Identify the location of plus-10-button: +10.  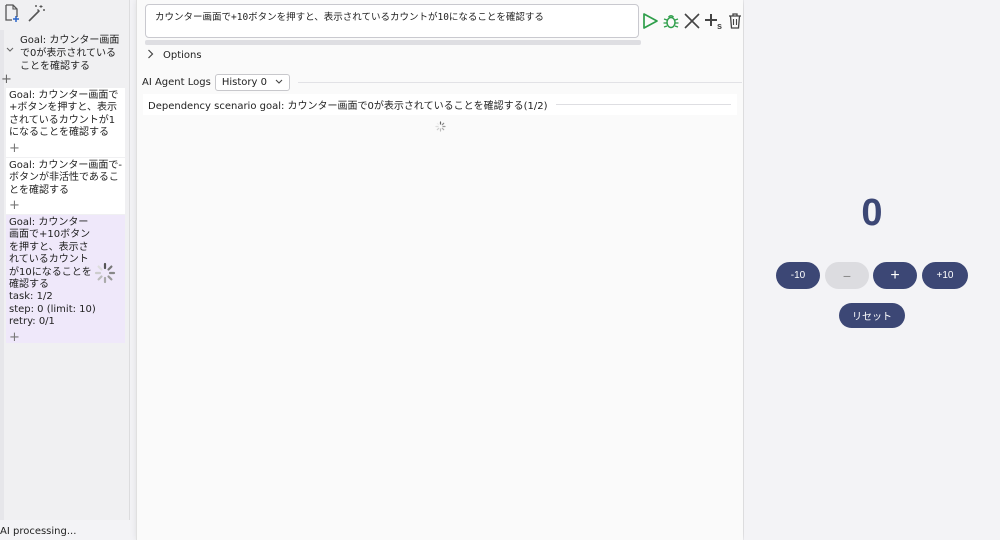
(945, 275).